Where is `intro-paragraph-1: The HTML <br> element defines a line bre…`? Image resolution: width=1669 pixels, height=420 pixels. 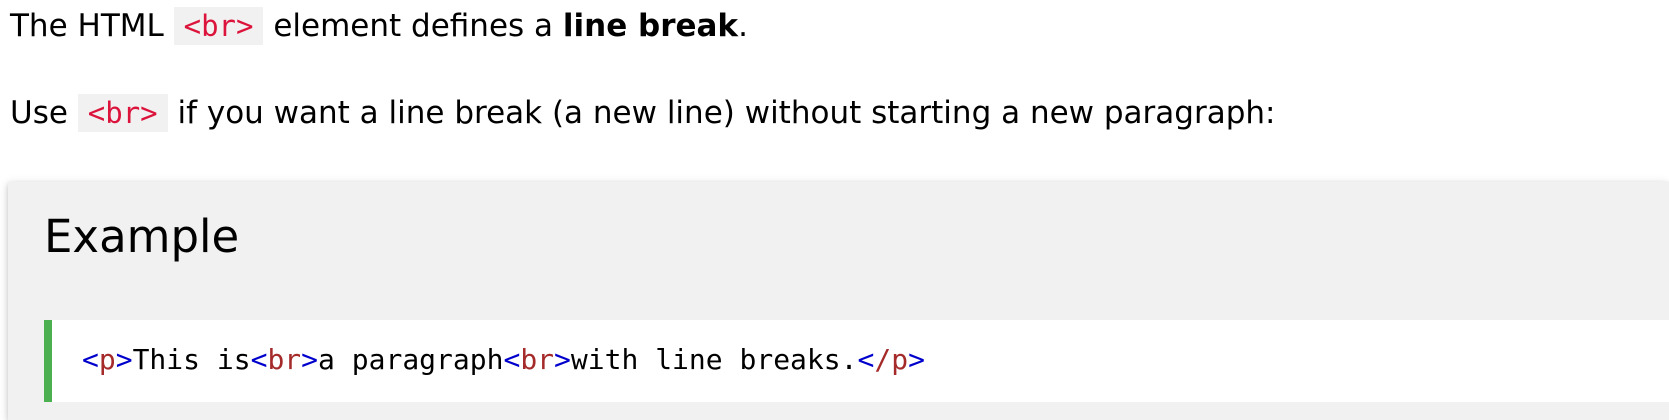
intro-paragraph-1: The HTML <br> element defines a line bre… is located at coordinates (379, 26).